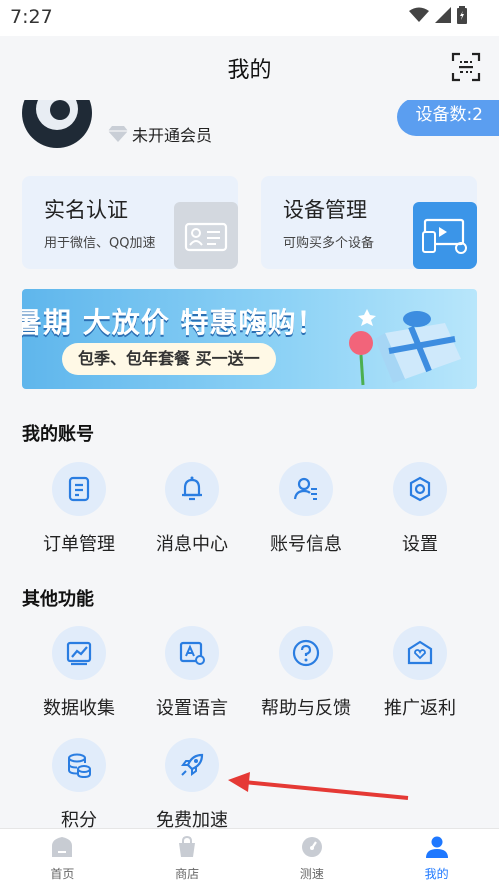 The height and width of the screenshot is (887, 499). I want to click on order-manage-button: 订单管理, so click(79, 509).